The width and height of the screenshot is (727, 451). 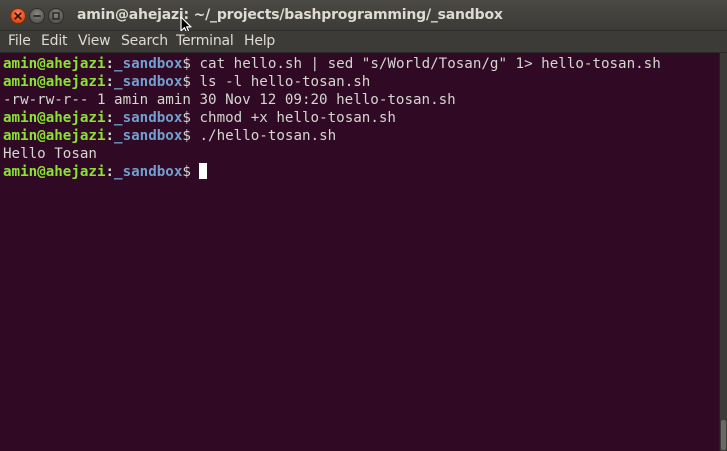 I want to click on command-text: ./hello-tosan.sh, so click(x=268, y=136).